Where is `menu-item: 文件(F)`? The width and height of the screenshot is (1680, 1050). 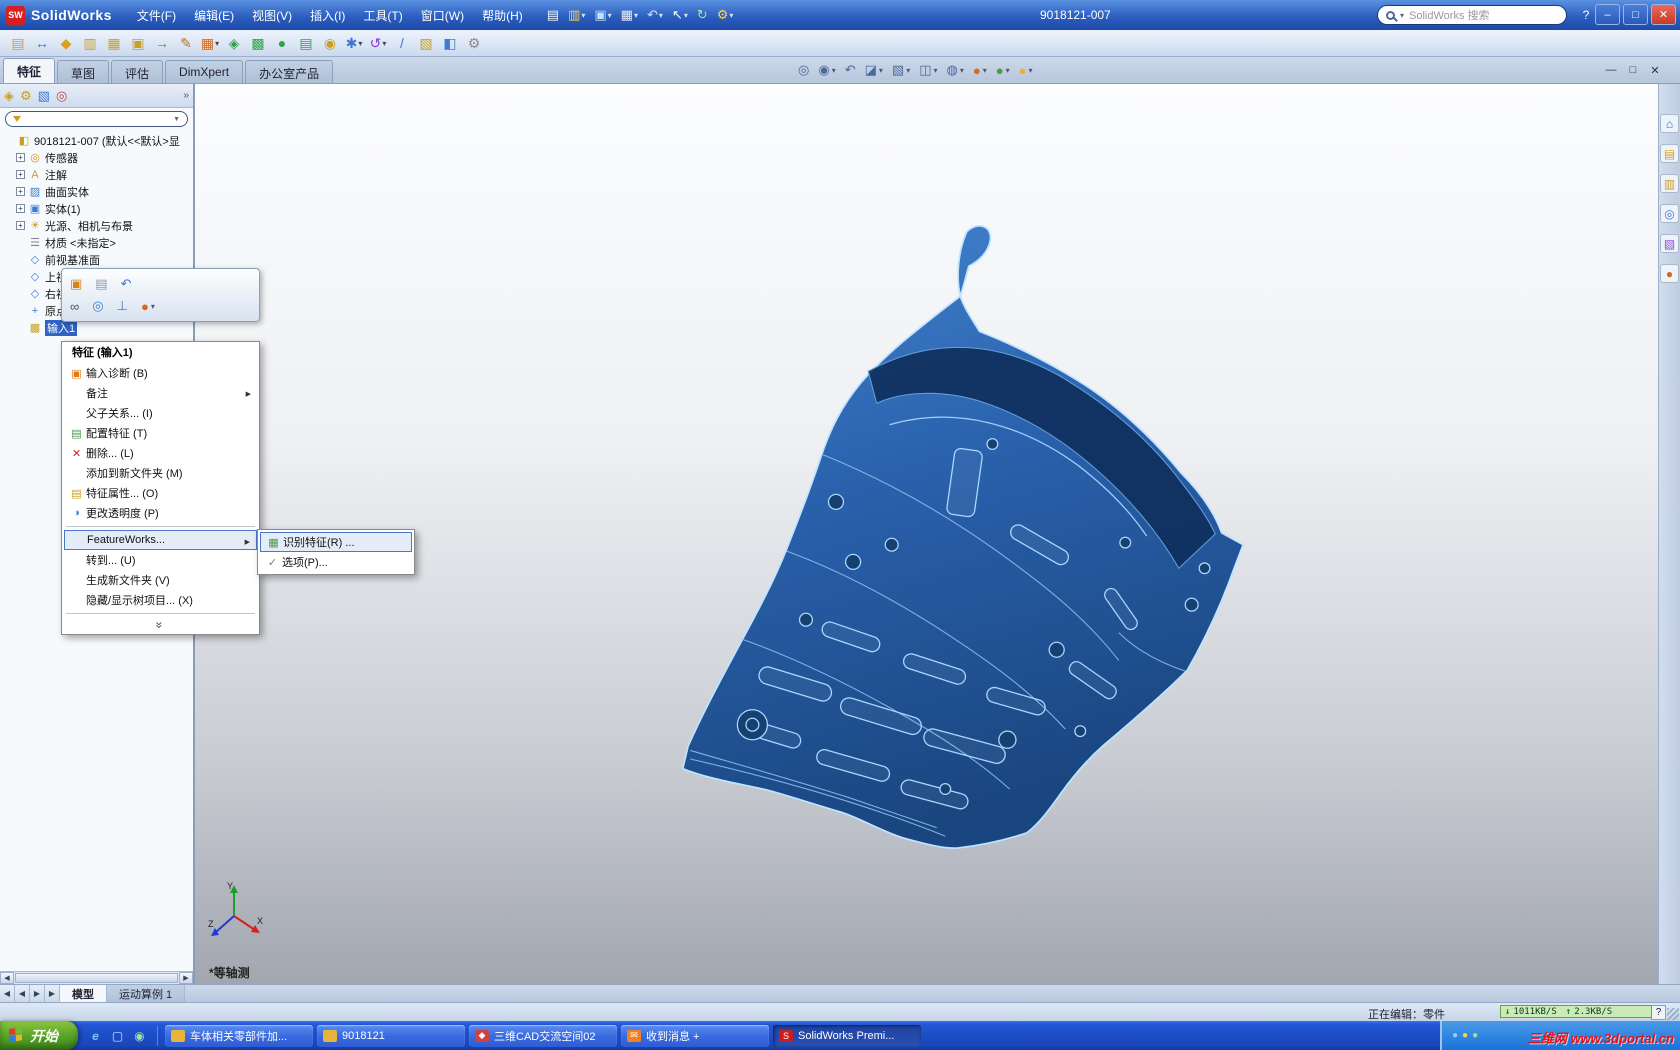
menu-item: 文件(F) is located at coordinates (156, 15).